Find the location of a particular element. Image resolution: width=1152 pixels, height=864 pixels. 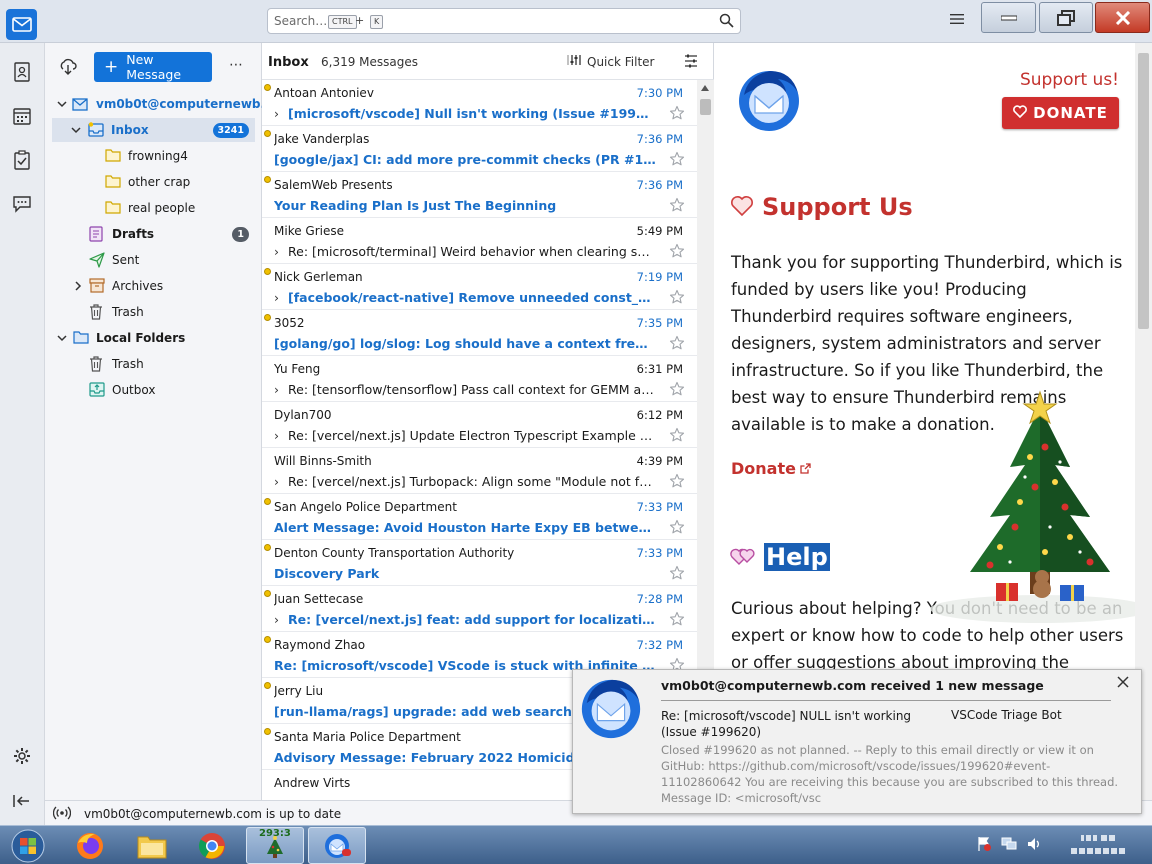

taskbar-clock is located at coordinates (1100, 847).